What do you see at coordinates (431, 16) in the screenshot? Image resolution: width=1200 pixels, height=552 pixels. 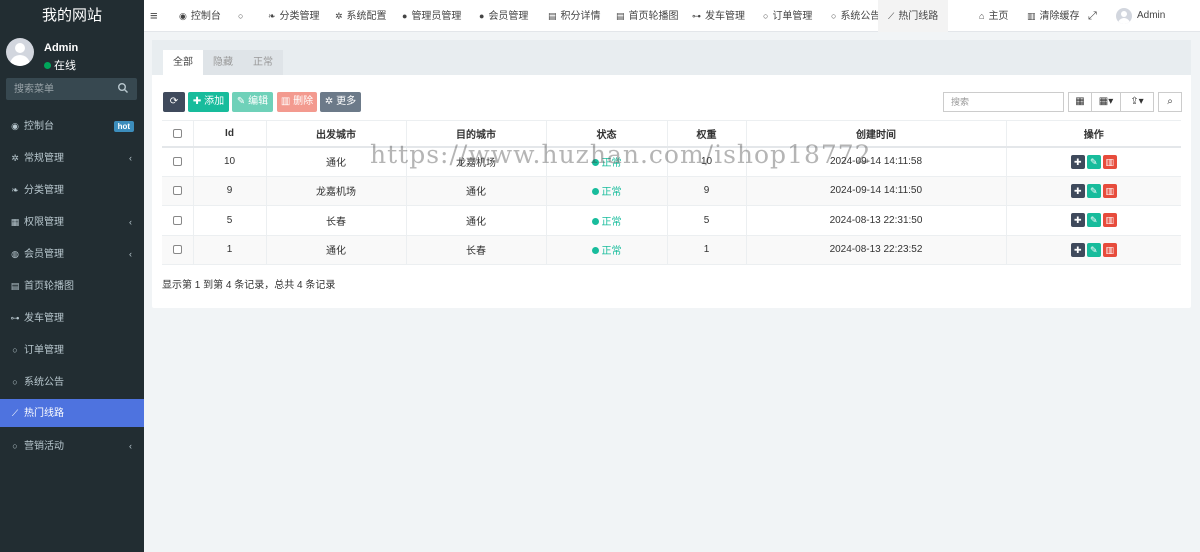 I see `tab-4: ● 管理员管理` at bounding box center [431, 16].